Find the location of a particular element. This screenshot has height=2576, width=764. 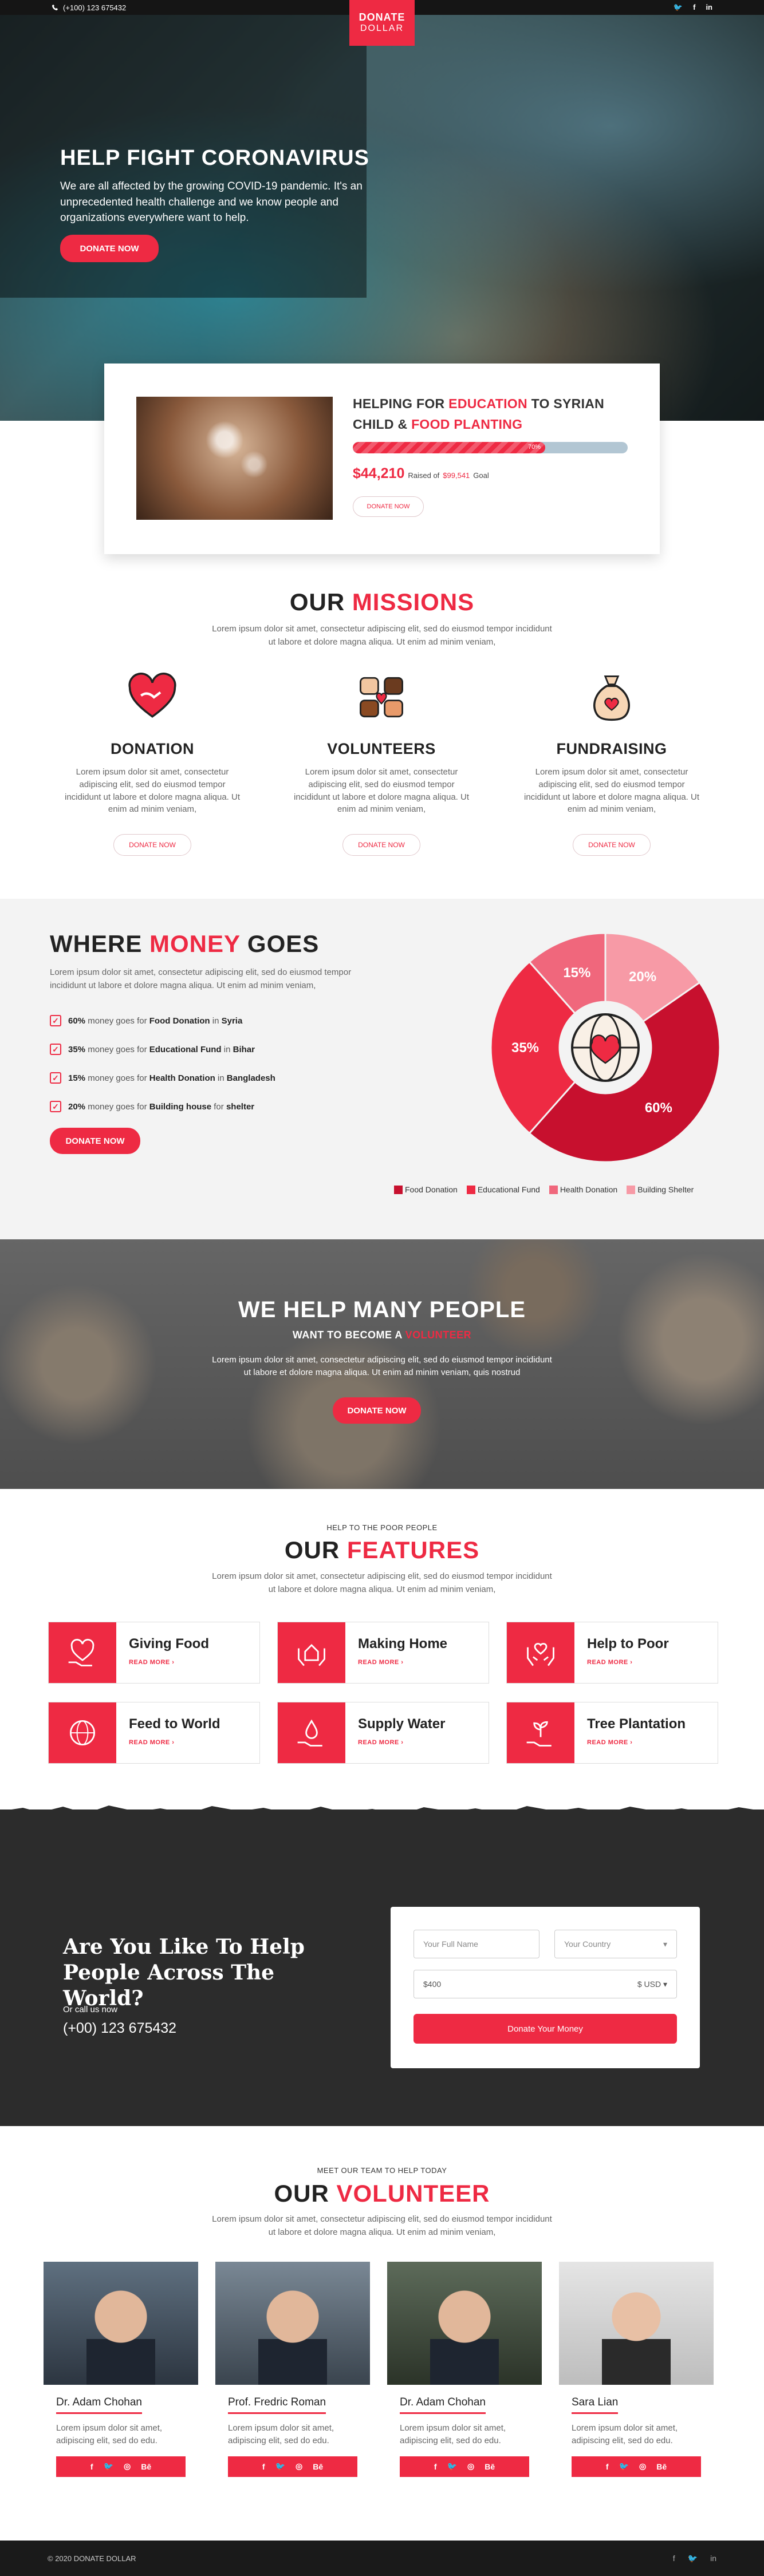

donate-money-button: Donate Your Money is located at coordinates (545, 2029).